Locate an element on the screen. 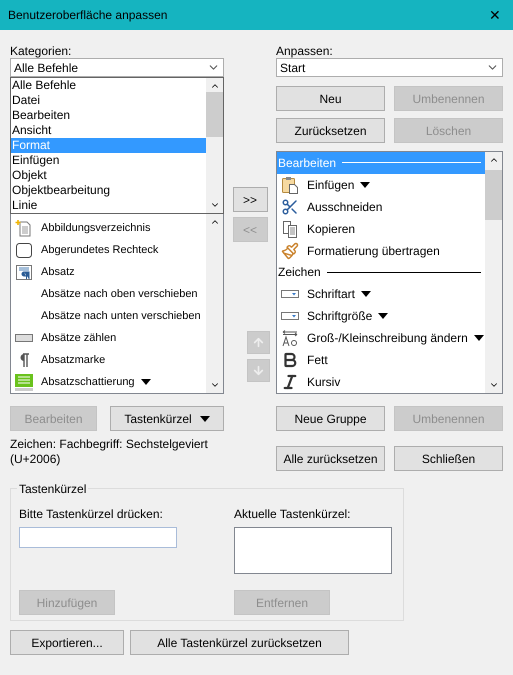 This screenshot has width=513, height=675. command-item: Absätze nach oben verschieben is located at coordinates (110, 294).